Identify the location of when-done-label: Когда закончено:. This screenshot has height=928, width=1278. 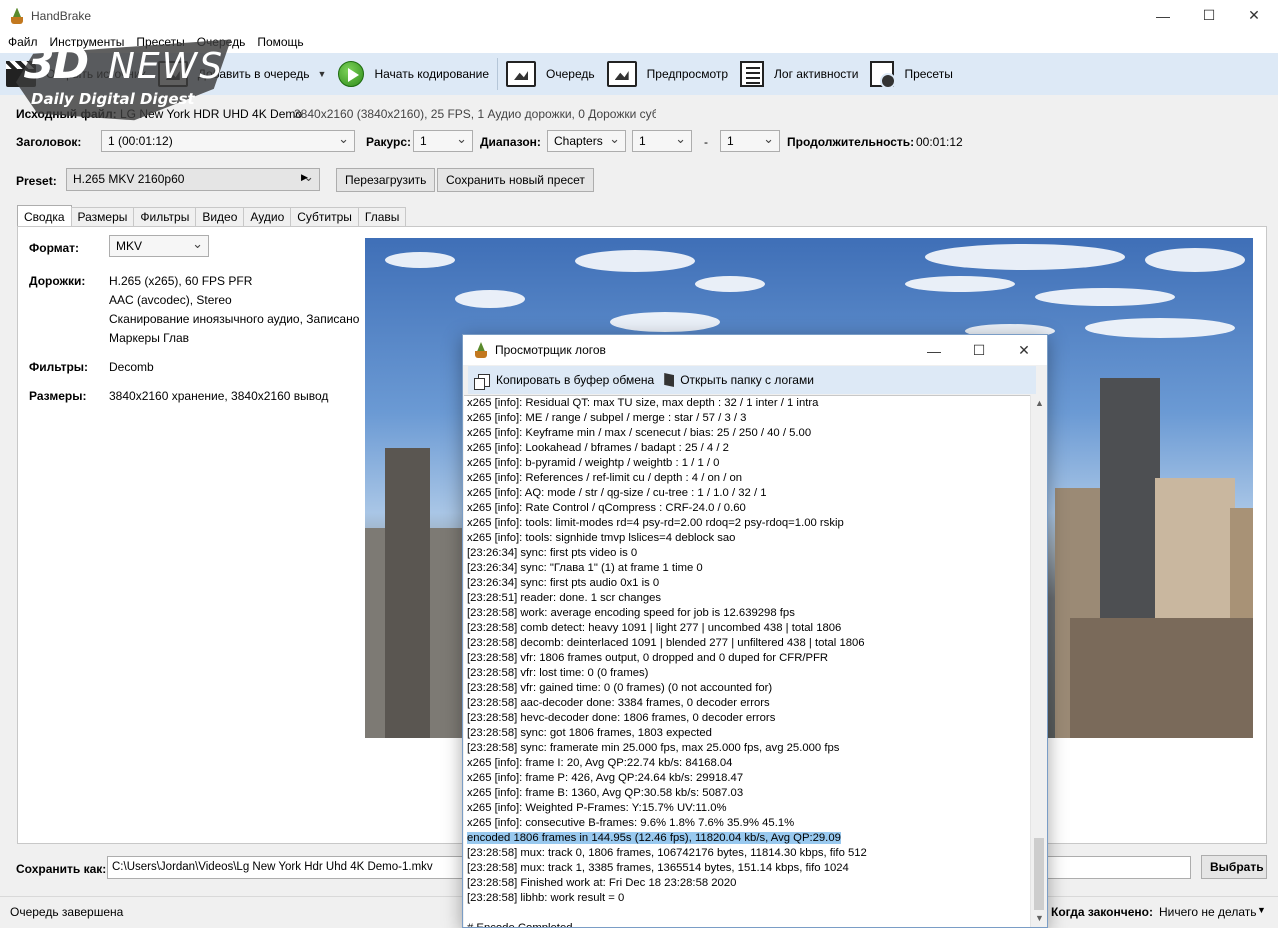
(1102, 912).